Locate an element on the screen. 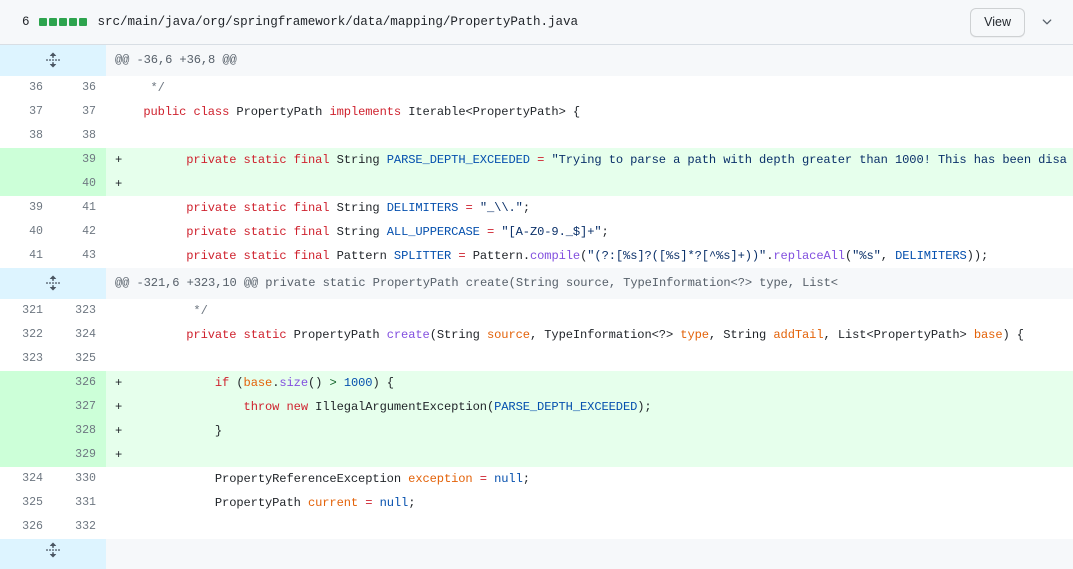 The width and height of the screenshot is (1073, 569). line-number-new: 42 is located at coordinates (79, 232).